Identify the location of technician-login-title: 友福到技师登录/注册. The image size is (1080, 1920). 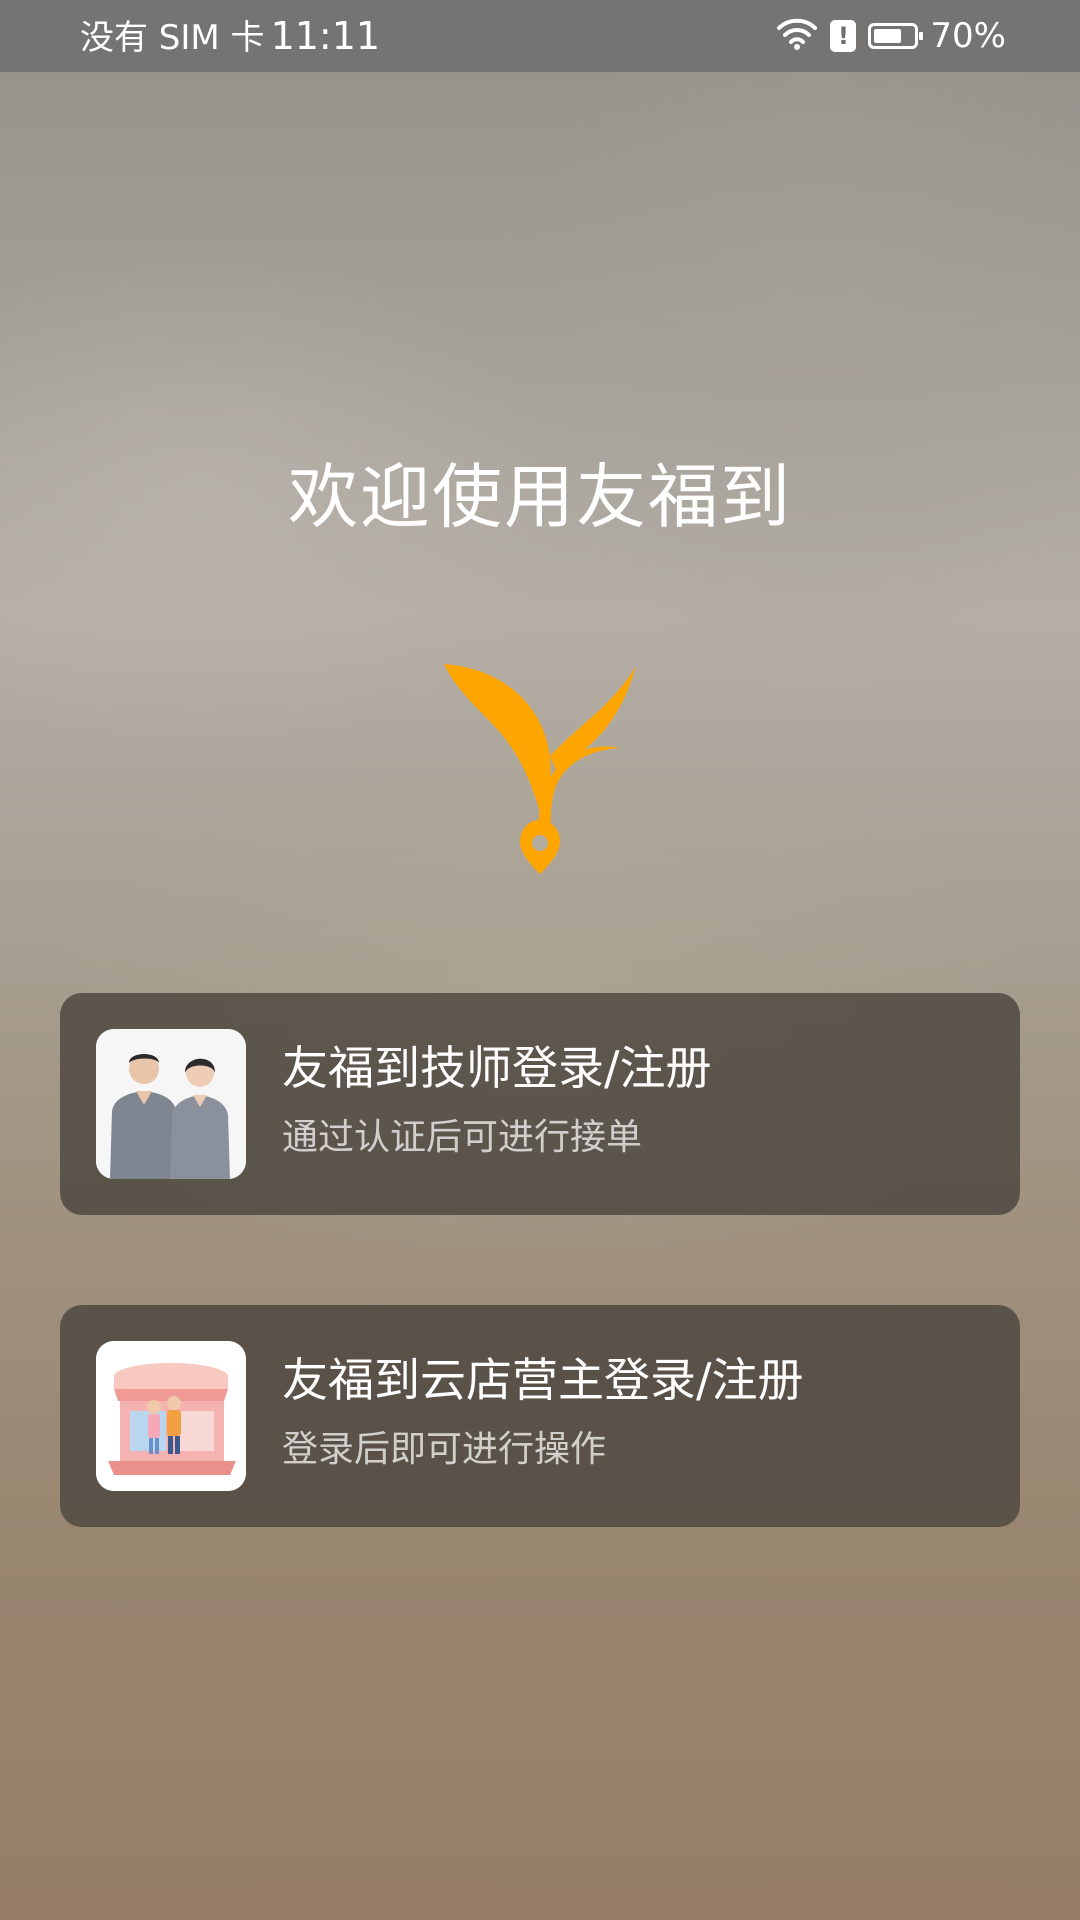
(497, 1068).